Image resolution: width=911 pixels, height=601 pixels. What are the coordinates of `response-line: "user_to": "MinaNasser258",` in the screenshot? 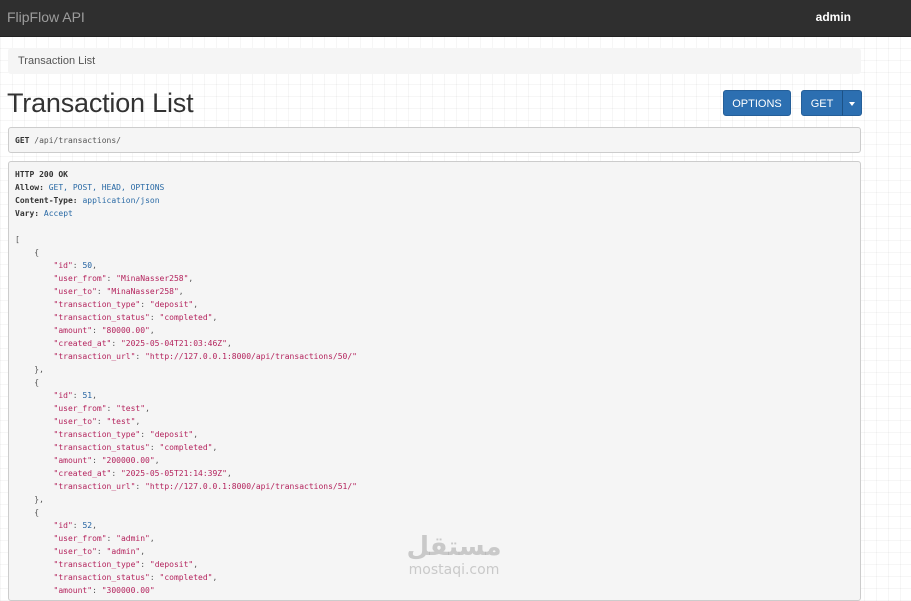 It's located at (118, 291).